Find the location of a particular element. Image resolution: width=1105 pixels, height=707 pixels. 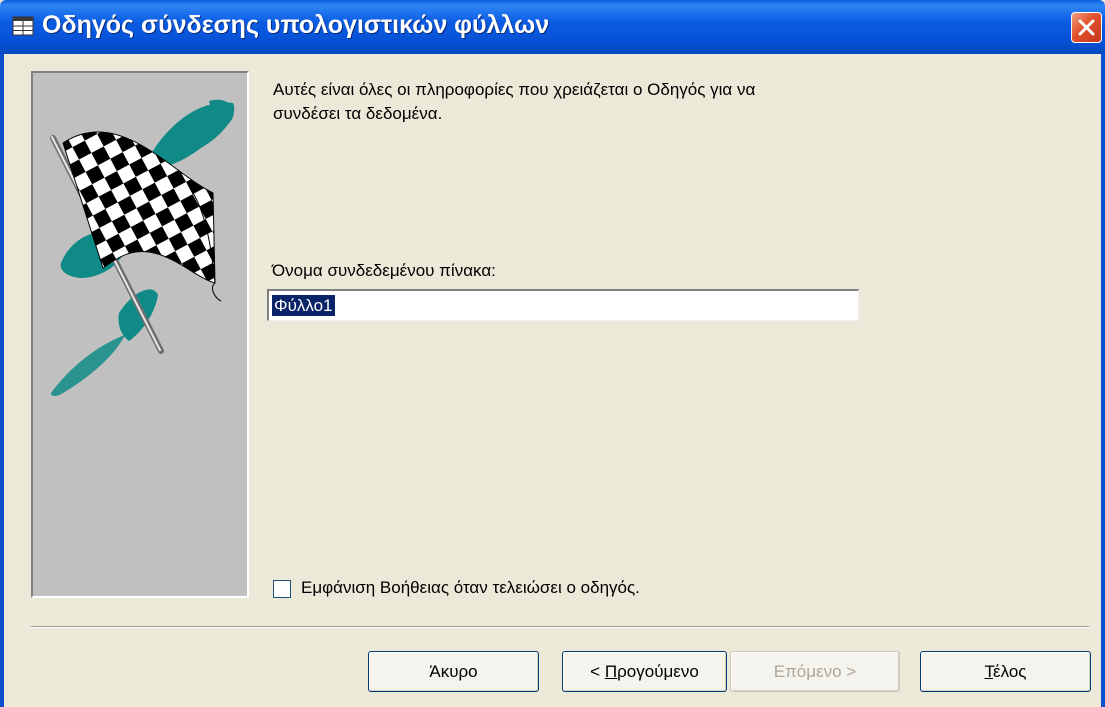

back-rest: ρογούμενο is located at coordinates (658, 671).